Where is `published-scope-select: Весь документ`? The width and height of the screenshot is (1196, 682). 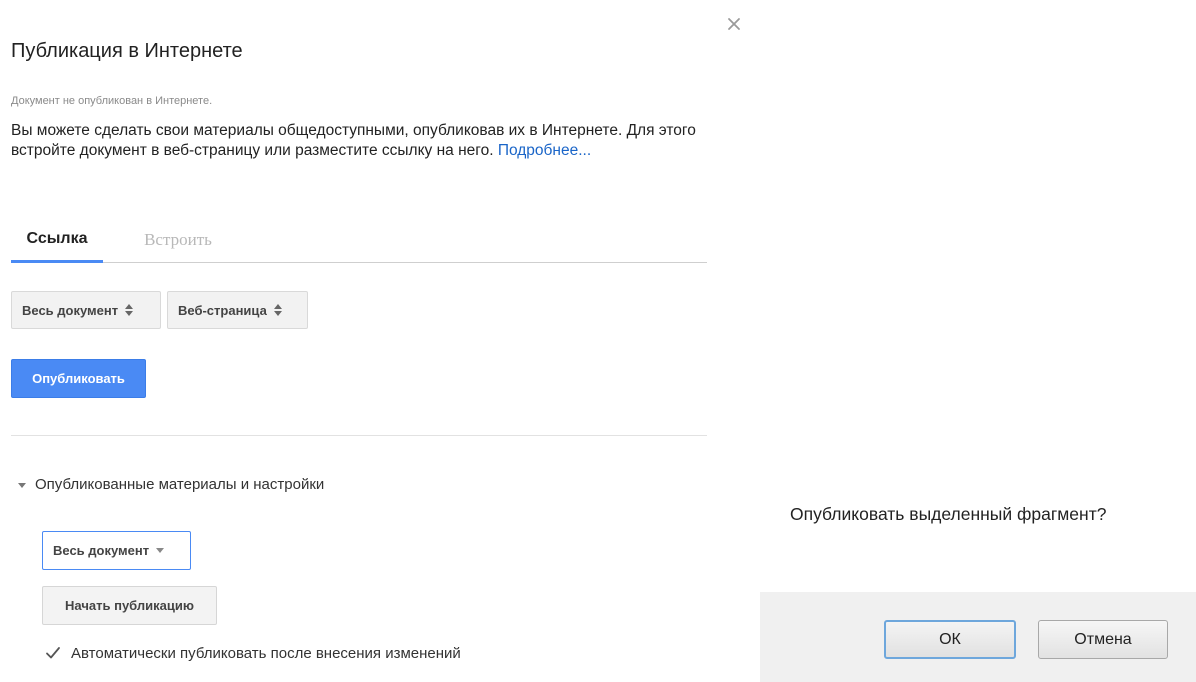 published-scope-select: Весь документ is located at coordinates (116, 550).